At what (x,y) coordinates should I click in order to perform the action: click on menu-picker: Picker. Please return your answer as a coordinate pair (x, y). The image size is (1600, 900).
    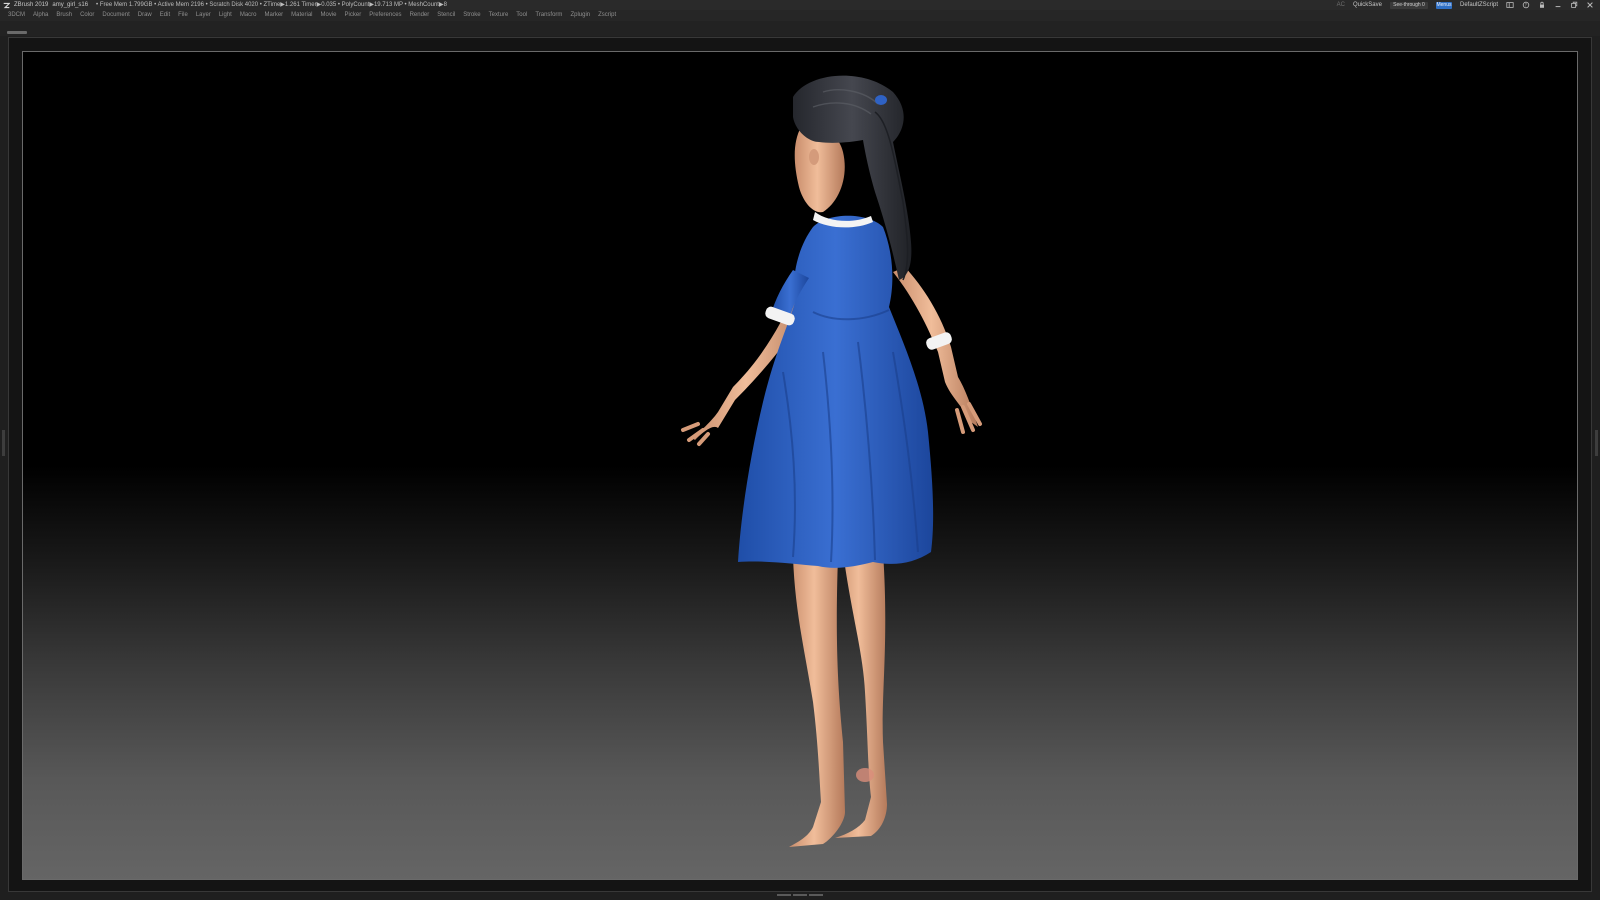
    Looking at the image, I should click on (353, 15).